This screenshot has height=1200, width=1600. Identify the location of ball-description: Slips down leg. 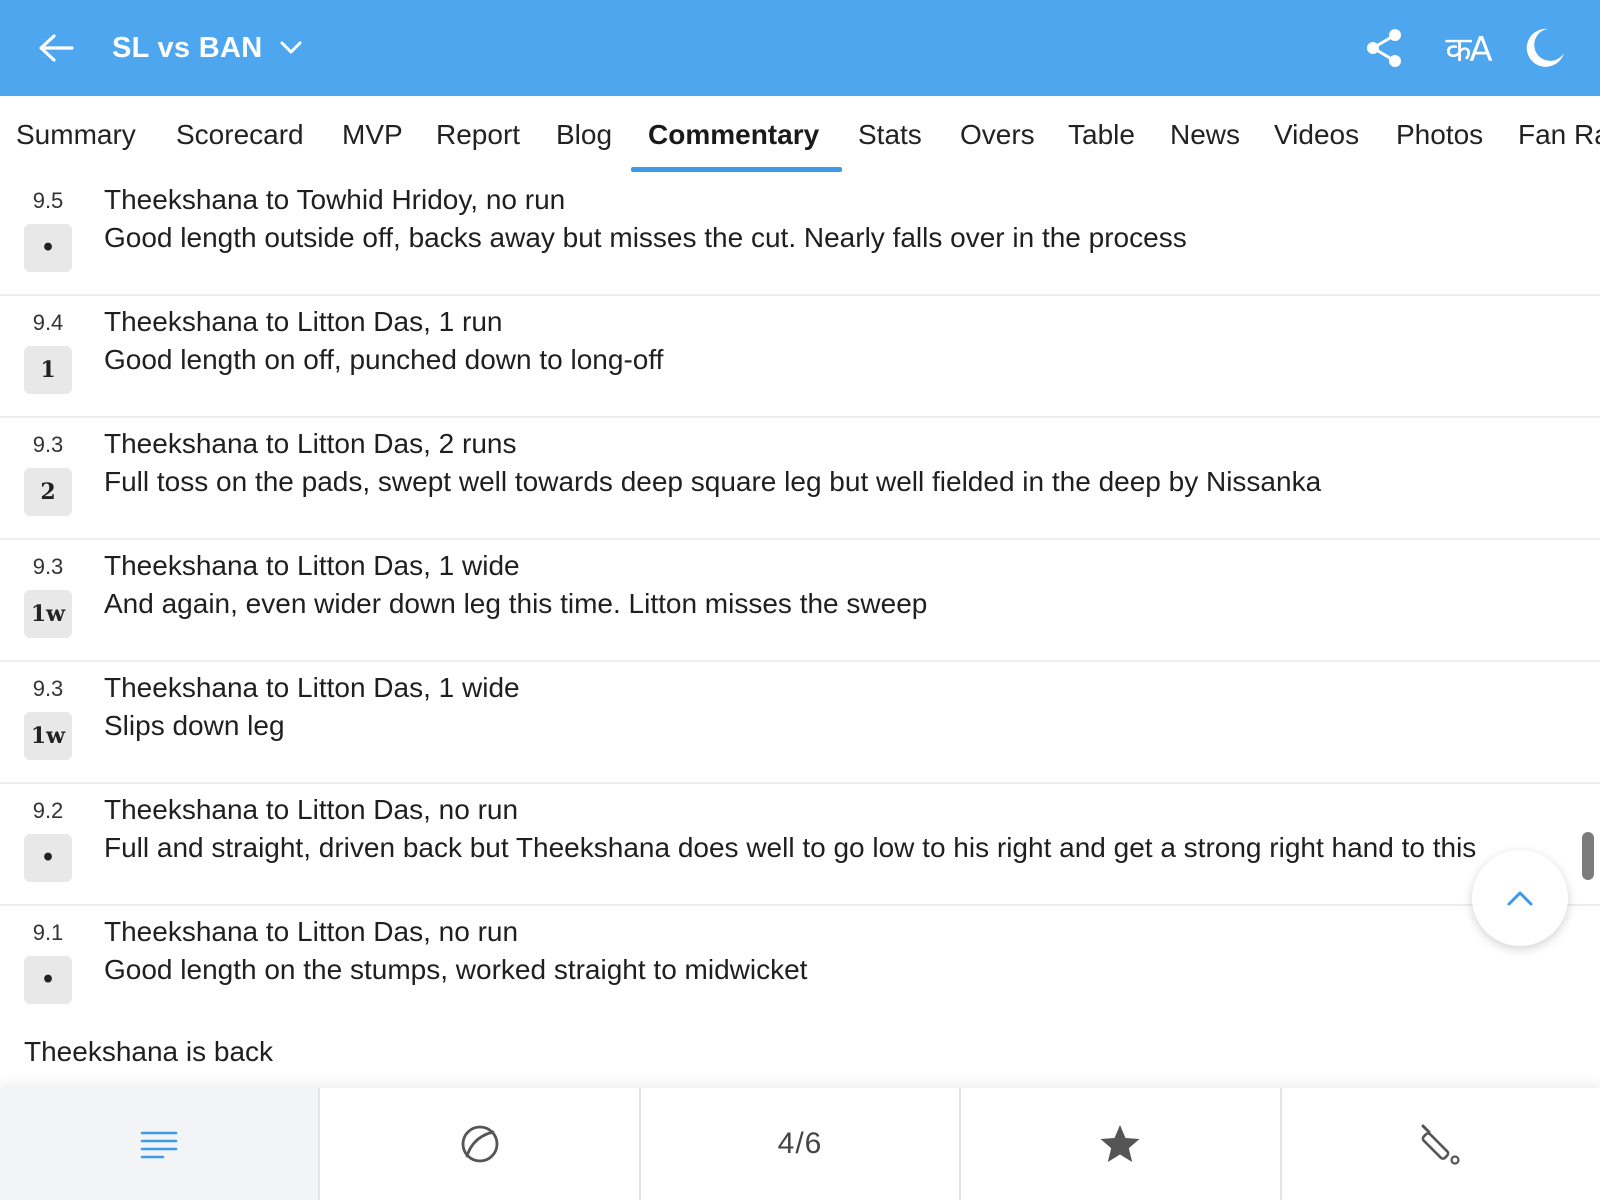
(194, 725).